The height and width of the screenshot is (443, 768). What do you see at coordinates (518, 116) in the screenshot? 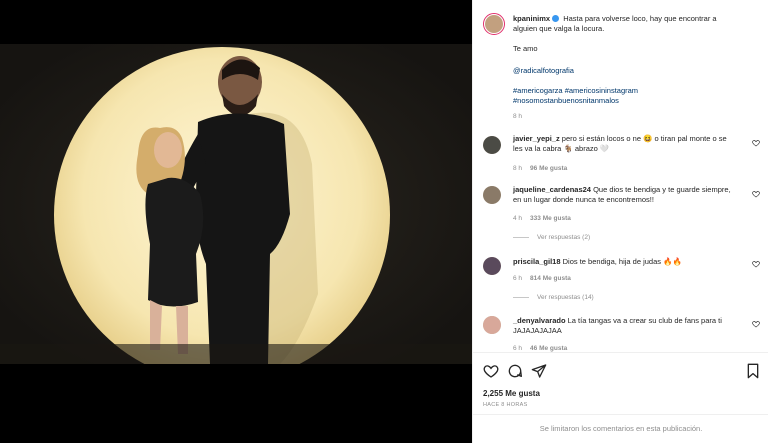
I see `caption-time: 8 h` at bounding box center [518, 116].